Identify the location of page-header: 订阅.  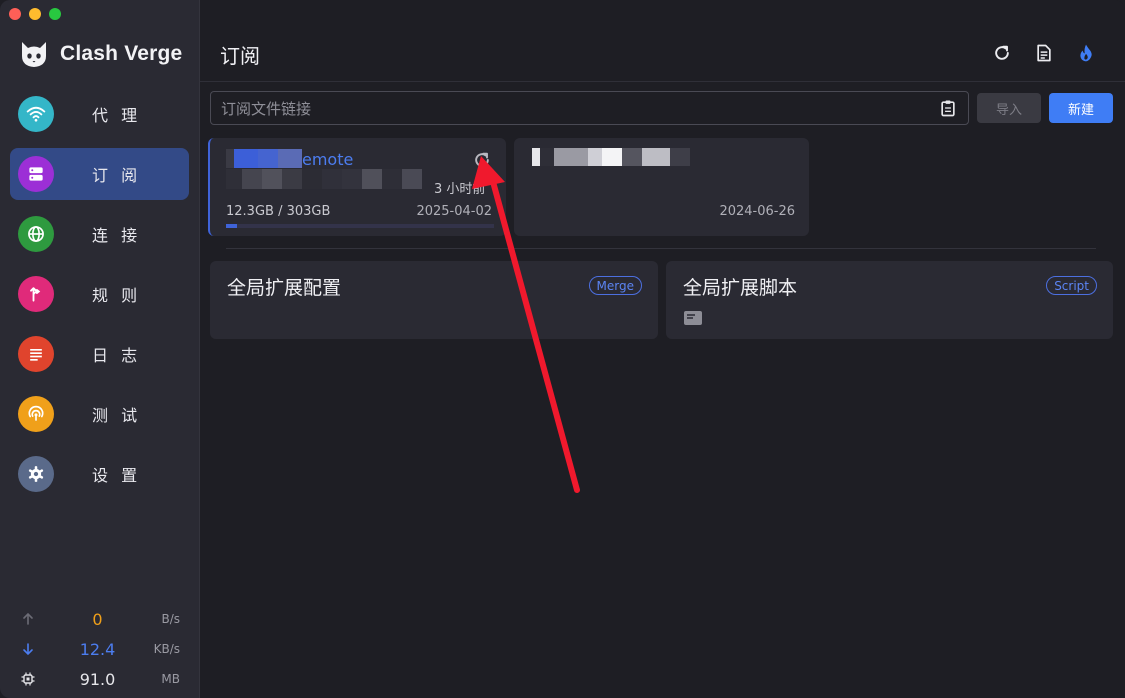
(662, 41).